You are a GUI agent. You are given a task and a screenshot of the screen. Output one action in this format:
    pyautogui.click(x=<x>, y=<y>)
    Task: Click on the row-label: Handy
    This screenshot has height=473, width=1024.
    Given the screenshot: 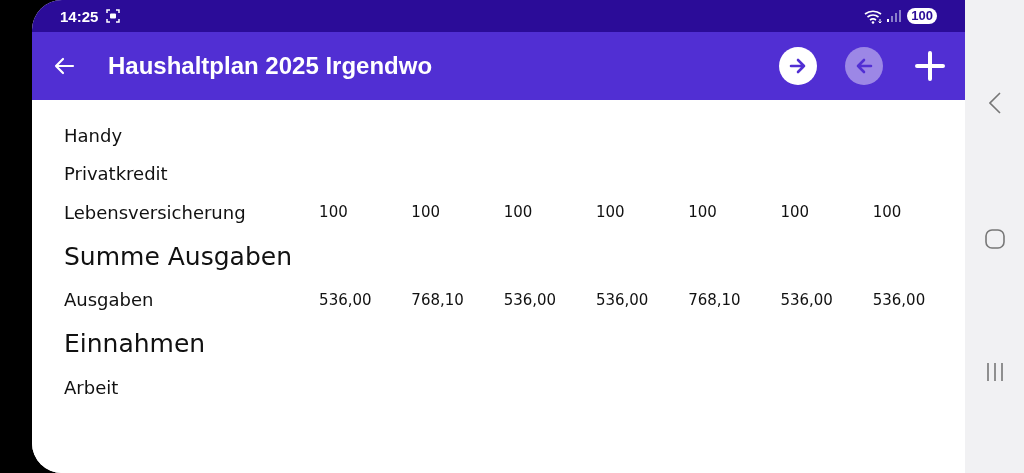 What is the action you would take?
    pyautogui.click(x=94, y=135)
    